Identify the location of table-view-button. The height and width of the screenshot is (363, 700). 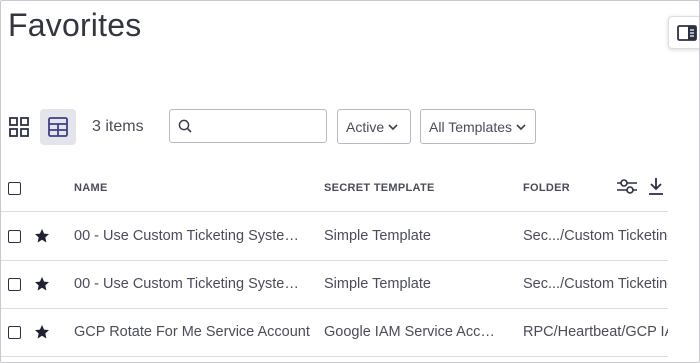
(58, 127).